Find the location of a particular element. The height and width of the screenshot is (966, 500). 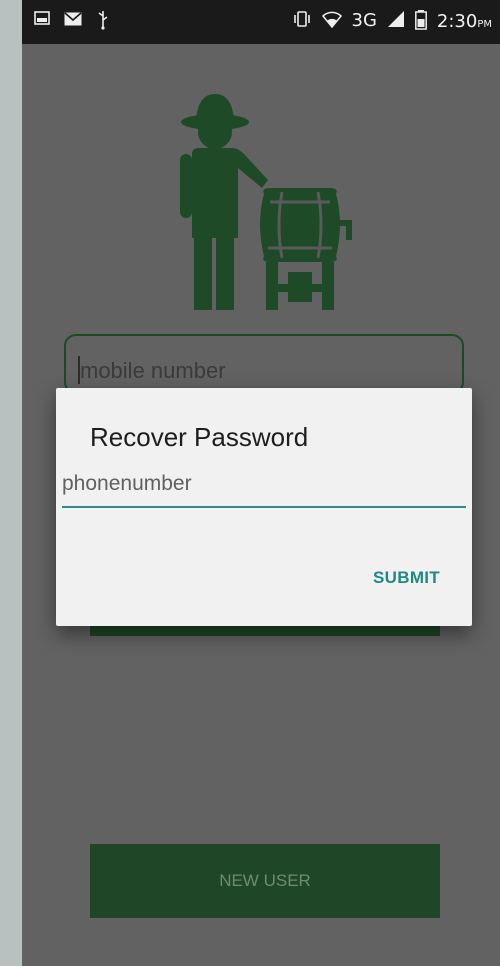

wifi-icon is located at coordinates (331, 21).